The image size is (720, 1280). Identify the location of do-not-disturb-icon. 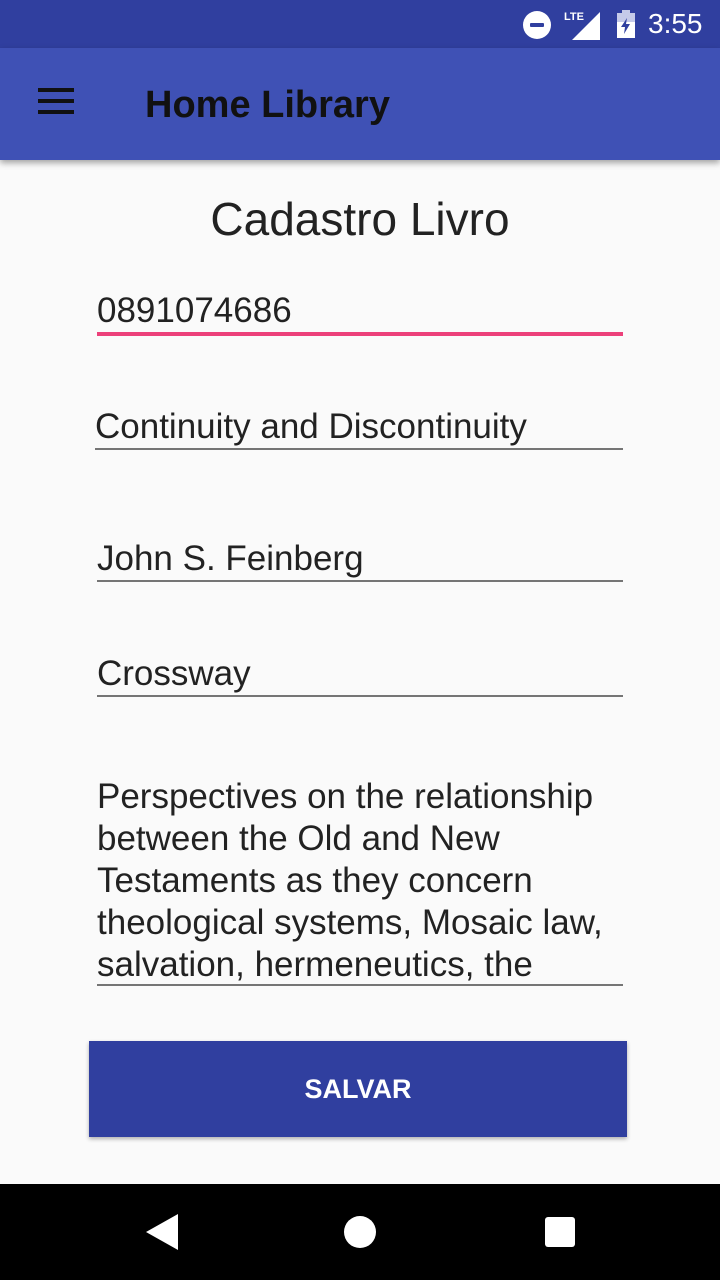
(537, 25).